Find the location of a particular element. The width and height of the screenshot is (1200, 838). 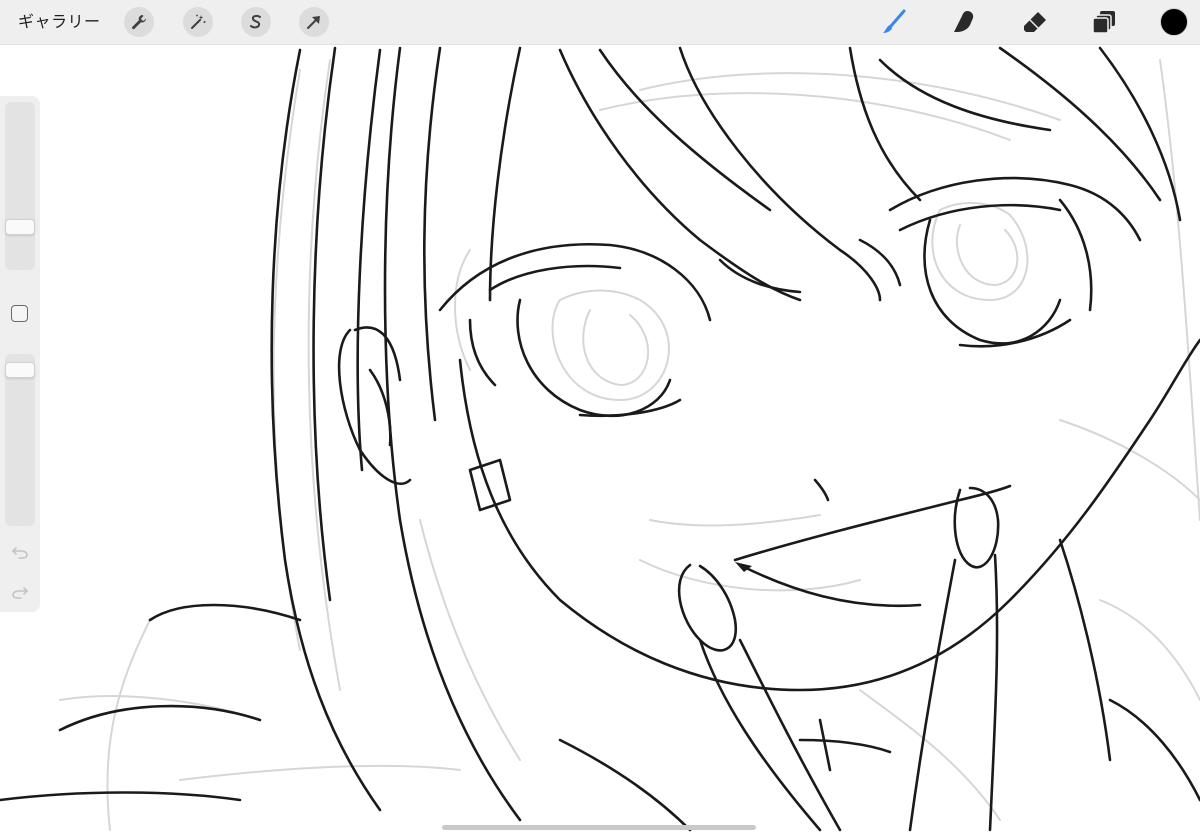

arrow-cursor-icon is located at coordinates (313, 22).